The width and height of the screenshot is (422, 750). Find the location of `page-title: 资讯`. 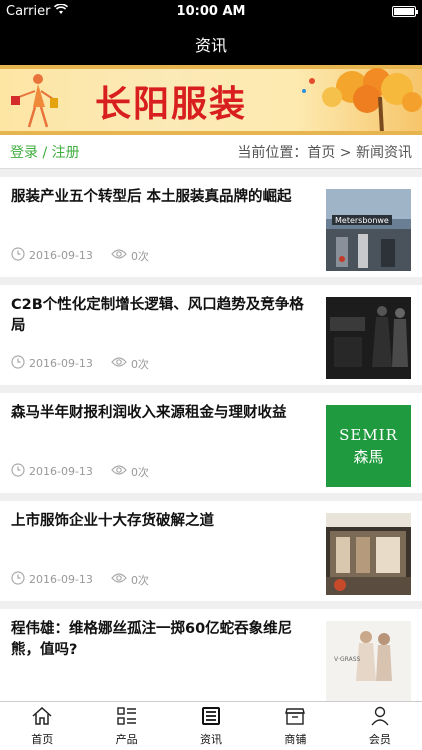

page-title: 资讯 is located at coordinates (210, 45).